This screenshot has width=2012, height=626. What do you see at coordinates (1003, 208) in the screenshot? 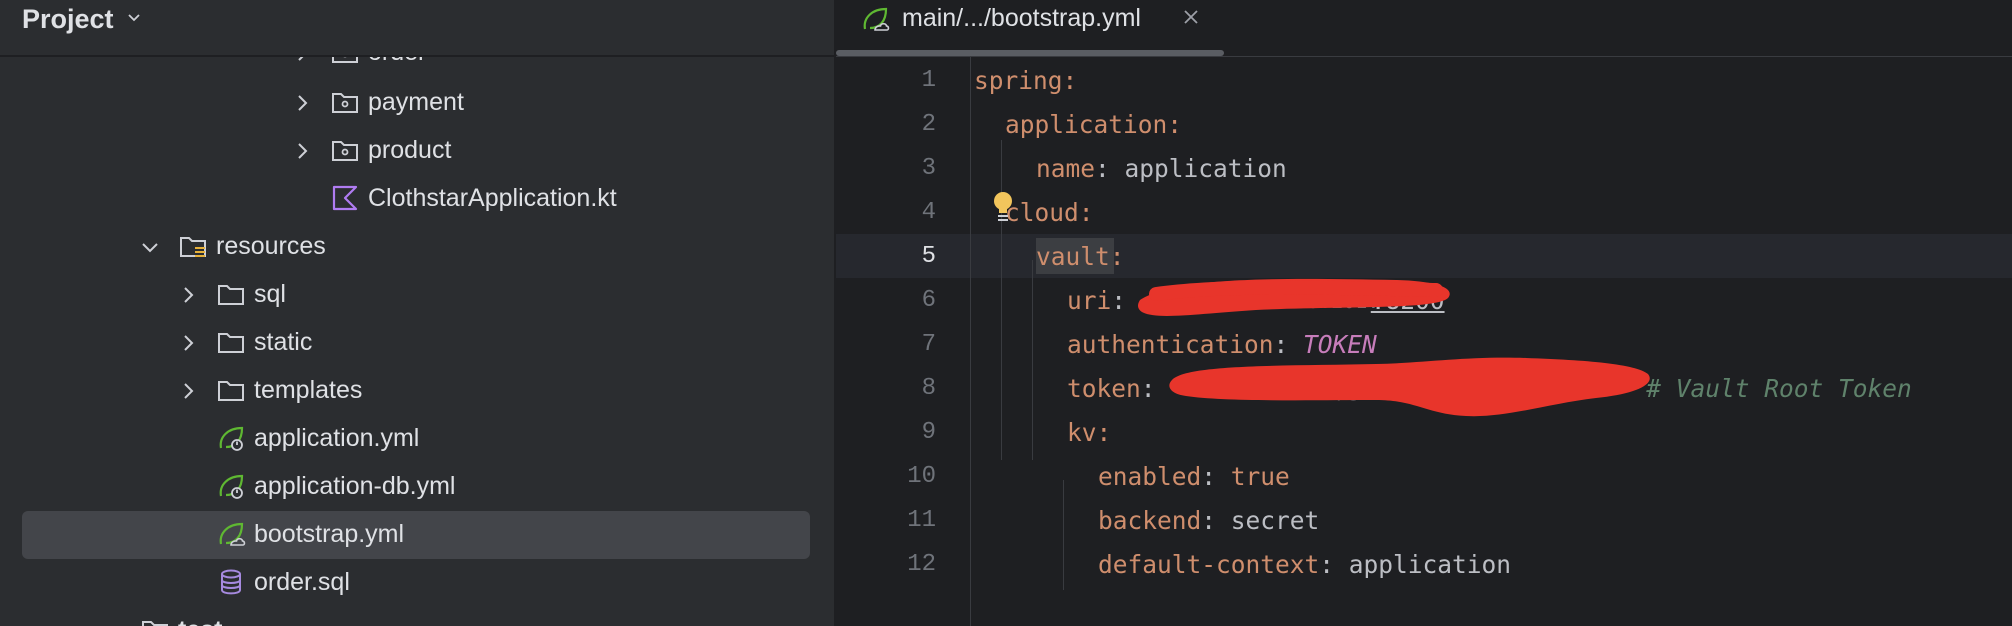
I see `lightbulb-icon` at bounding box center [1003, 208].